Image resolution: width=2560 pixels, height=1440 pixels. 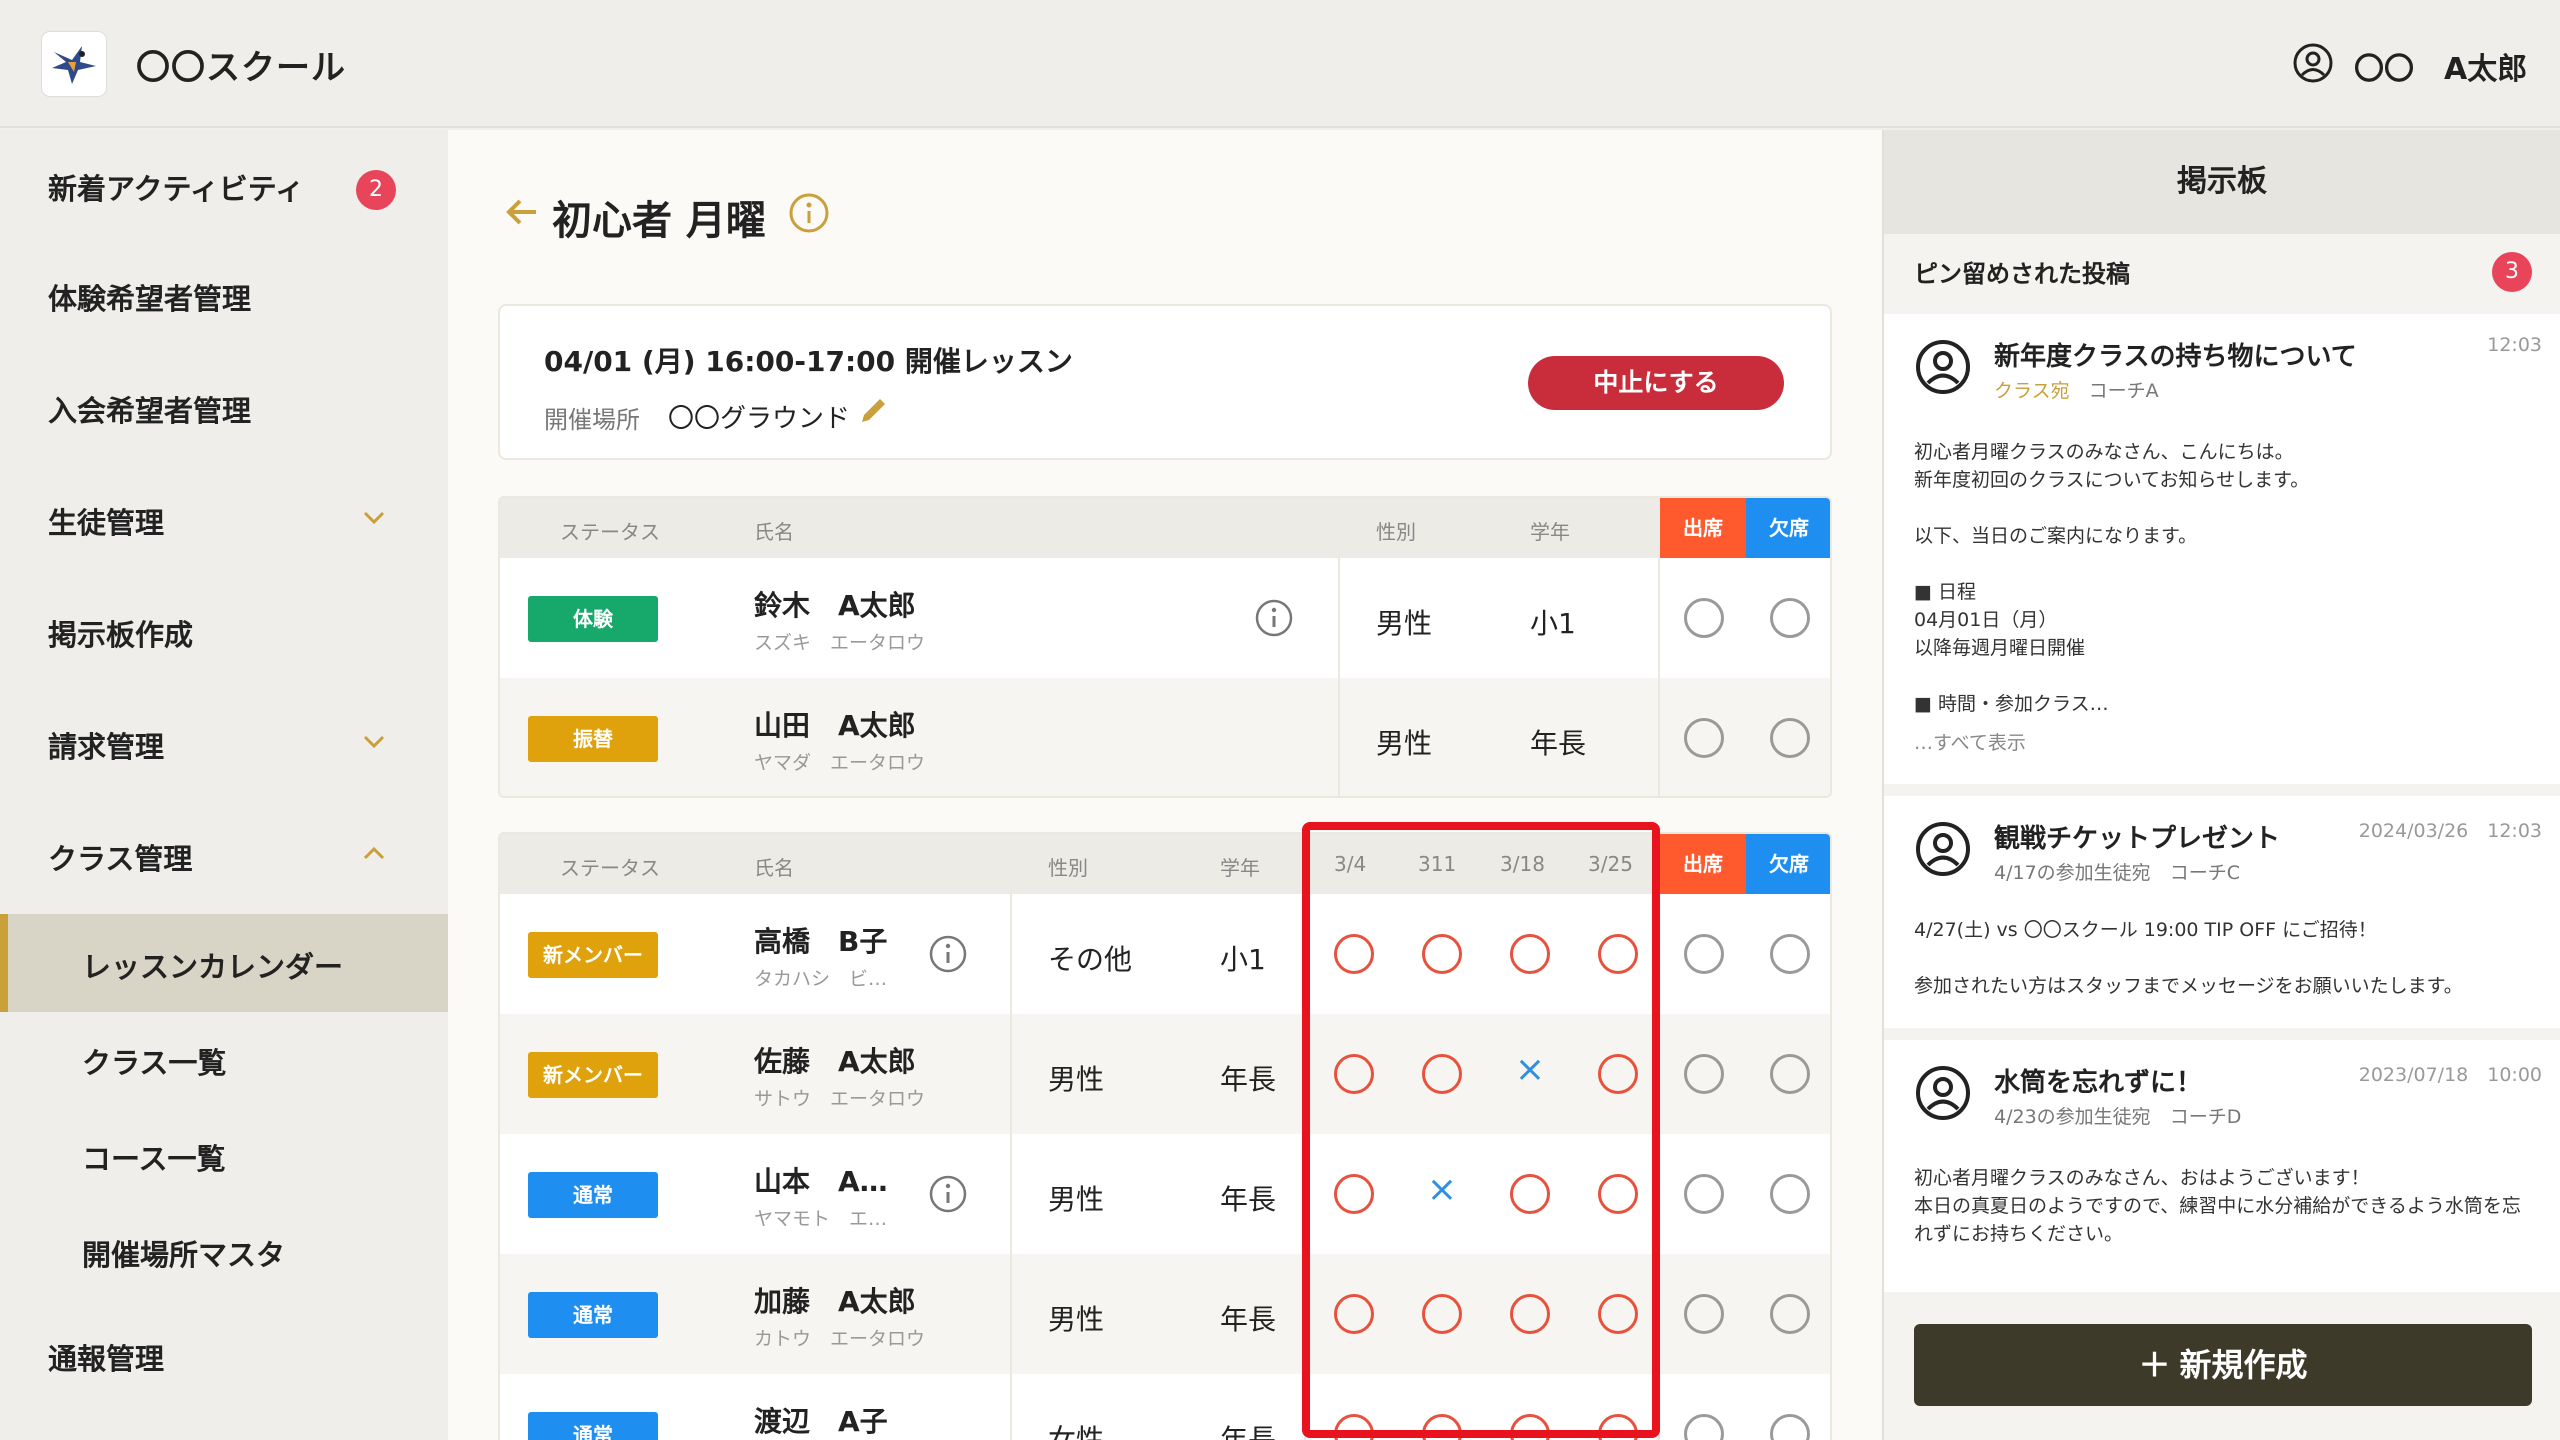 What do you see at coordinates (1165, 737) in the screenshot?
I see `table-row: 振替 山田 A太郎 ヤマダ エータロウ 男性 年長` at bounding box center [1165, 737].